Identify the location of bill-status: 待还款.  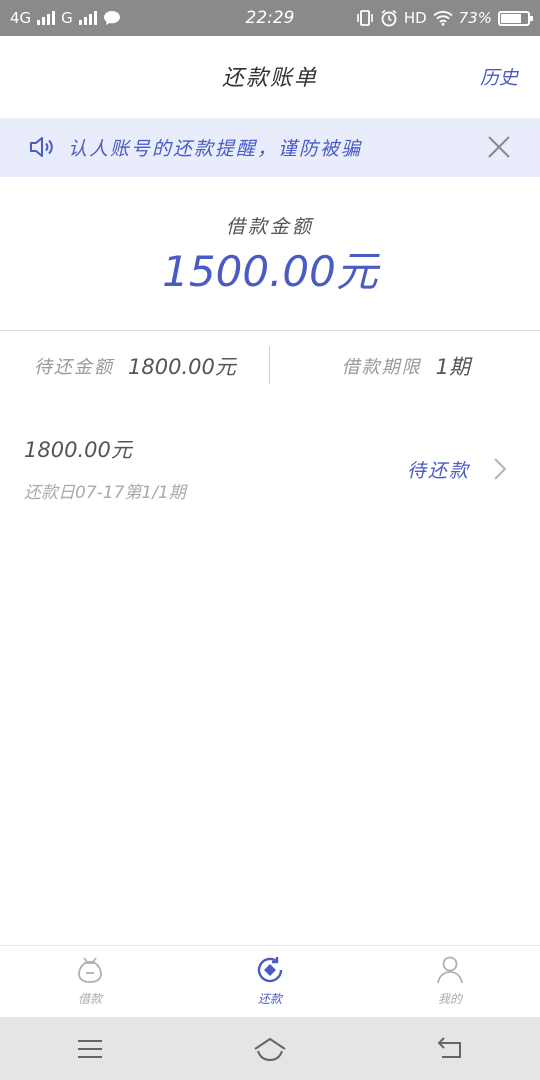
(438, 471).